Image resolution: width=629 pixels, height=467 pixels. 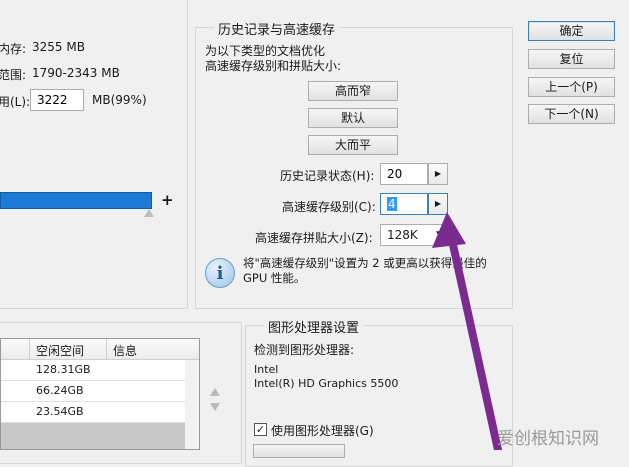 I want to click on optimize-text-line2: 高速缓存级别和拼贴大小:, so click(x=273, y=66).